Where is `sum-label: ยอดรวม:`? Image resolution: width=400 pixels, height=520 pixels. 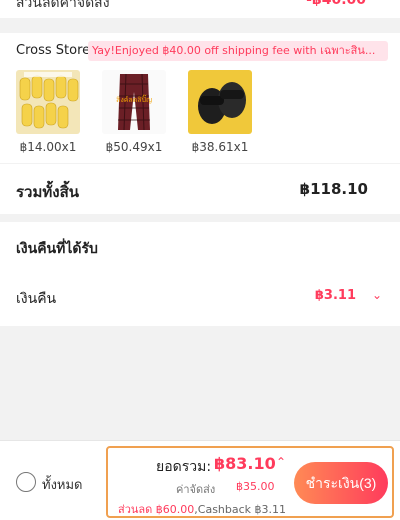
sum-label: ยอดรวม: is located at coordinates (184, 467).